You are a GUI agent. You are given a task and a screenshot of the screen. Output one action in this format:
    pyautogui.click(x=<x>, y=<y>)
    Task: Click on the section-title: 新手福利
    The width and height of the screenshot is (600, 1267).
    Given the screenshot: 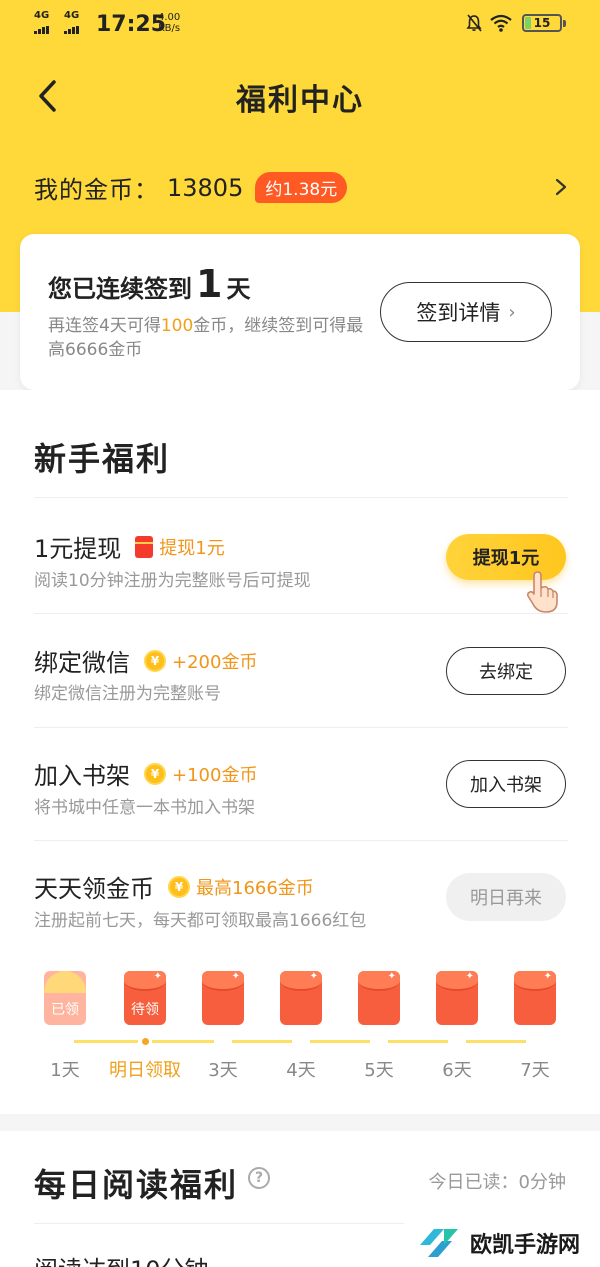 What is the action you would take?
    pyautogui.click(x=102, y=459)
    